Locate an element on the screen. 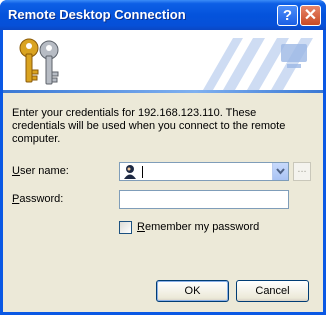 Image resolution: width=326 pixels, height=315 pixels. remember-password-checkbox is located at coordinates (125, 227).